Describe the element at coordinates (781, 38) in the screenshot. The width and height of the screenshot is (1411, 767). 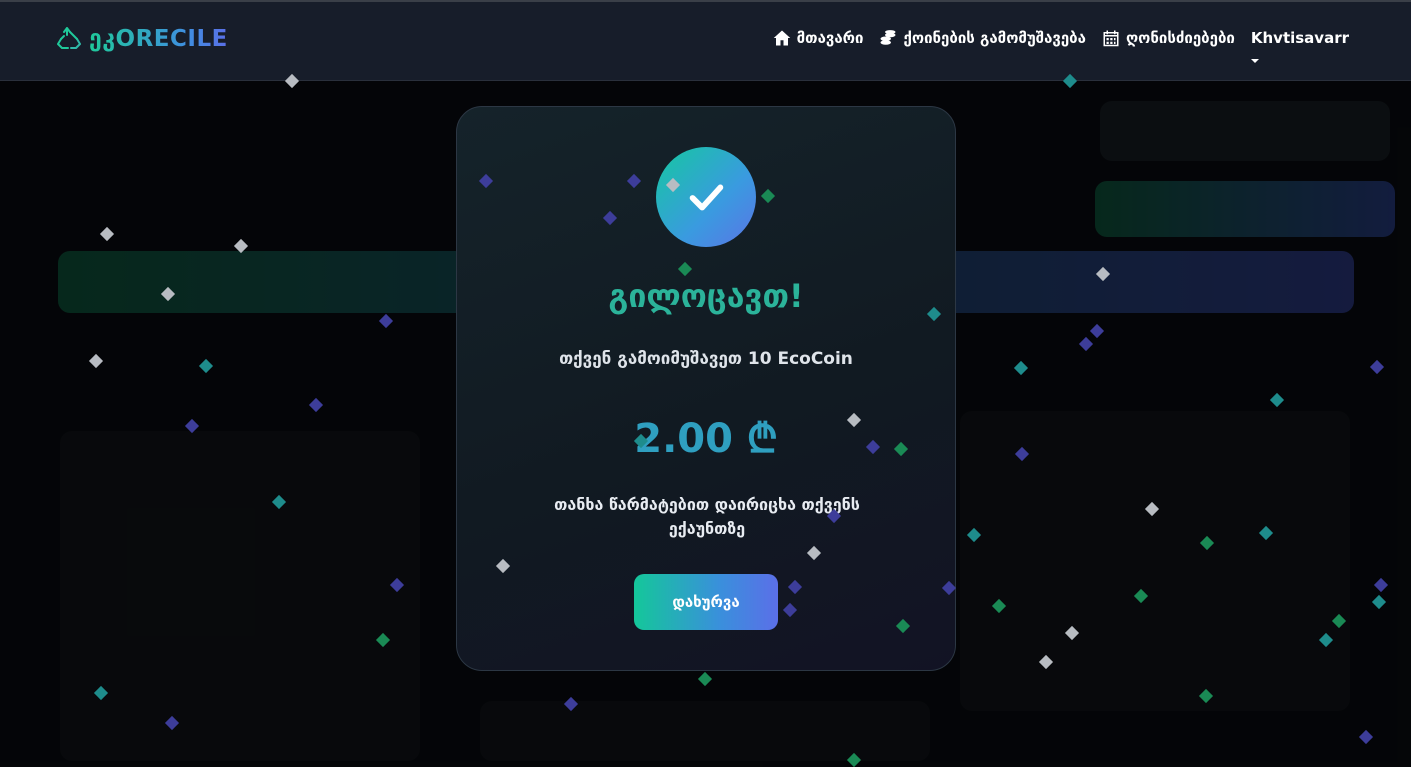
I see `home-icon` at that location.